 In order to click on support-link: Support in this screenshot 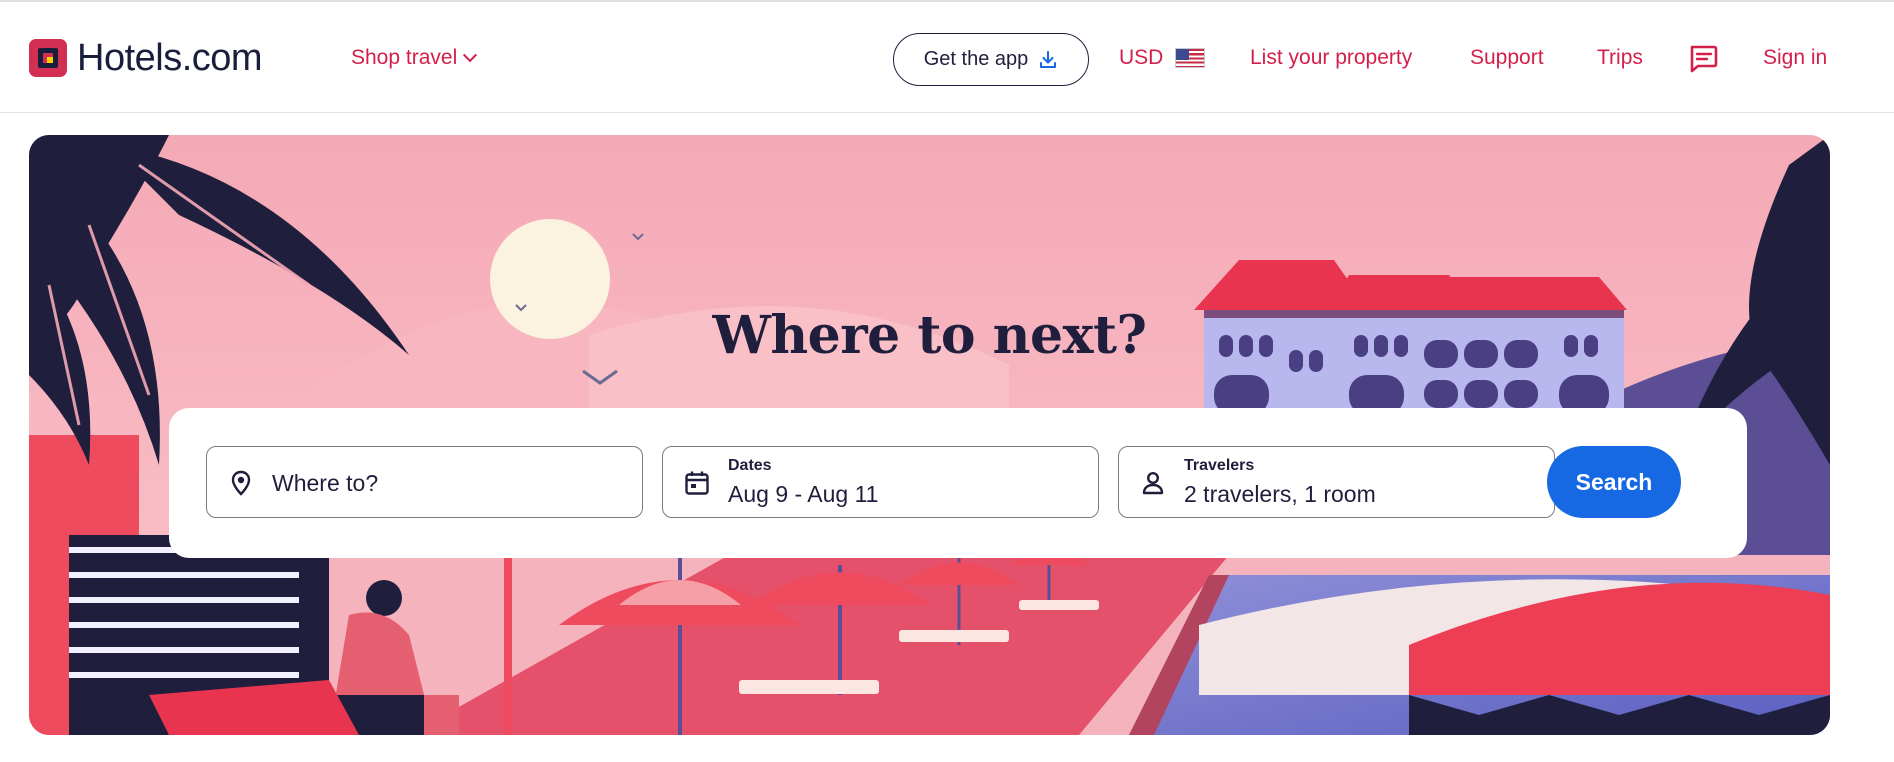, I will do `click(1507, 58)`.